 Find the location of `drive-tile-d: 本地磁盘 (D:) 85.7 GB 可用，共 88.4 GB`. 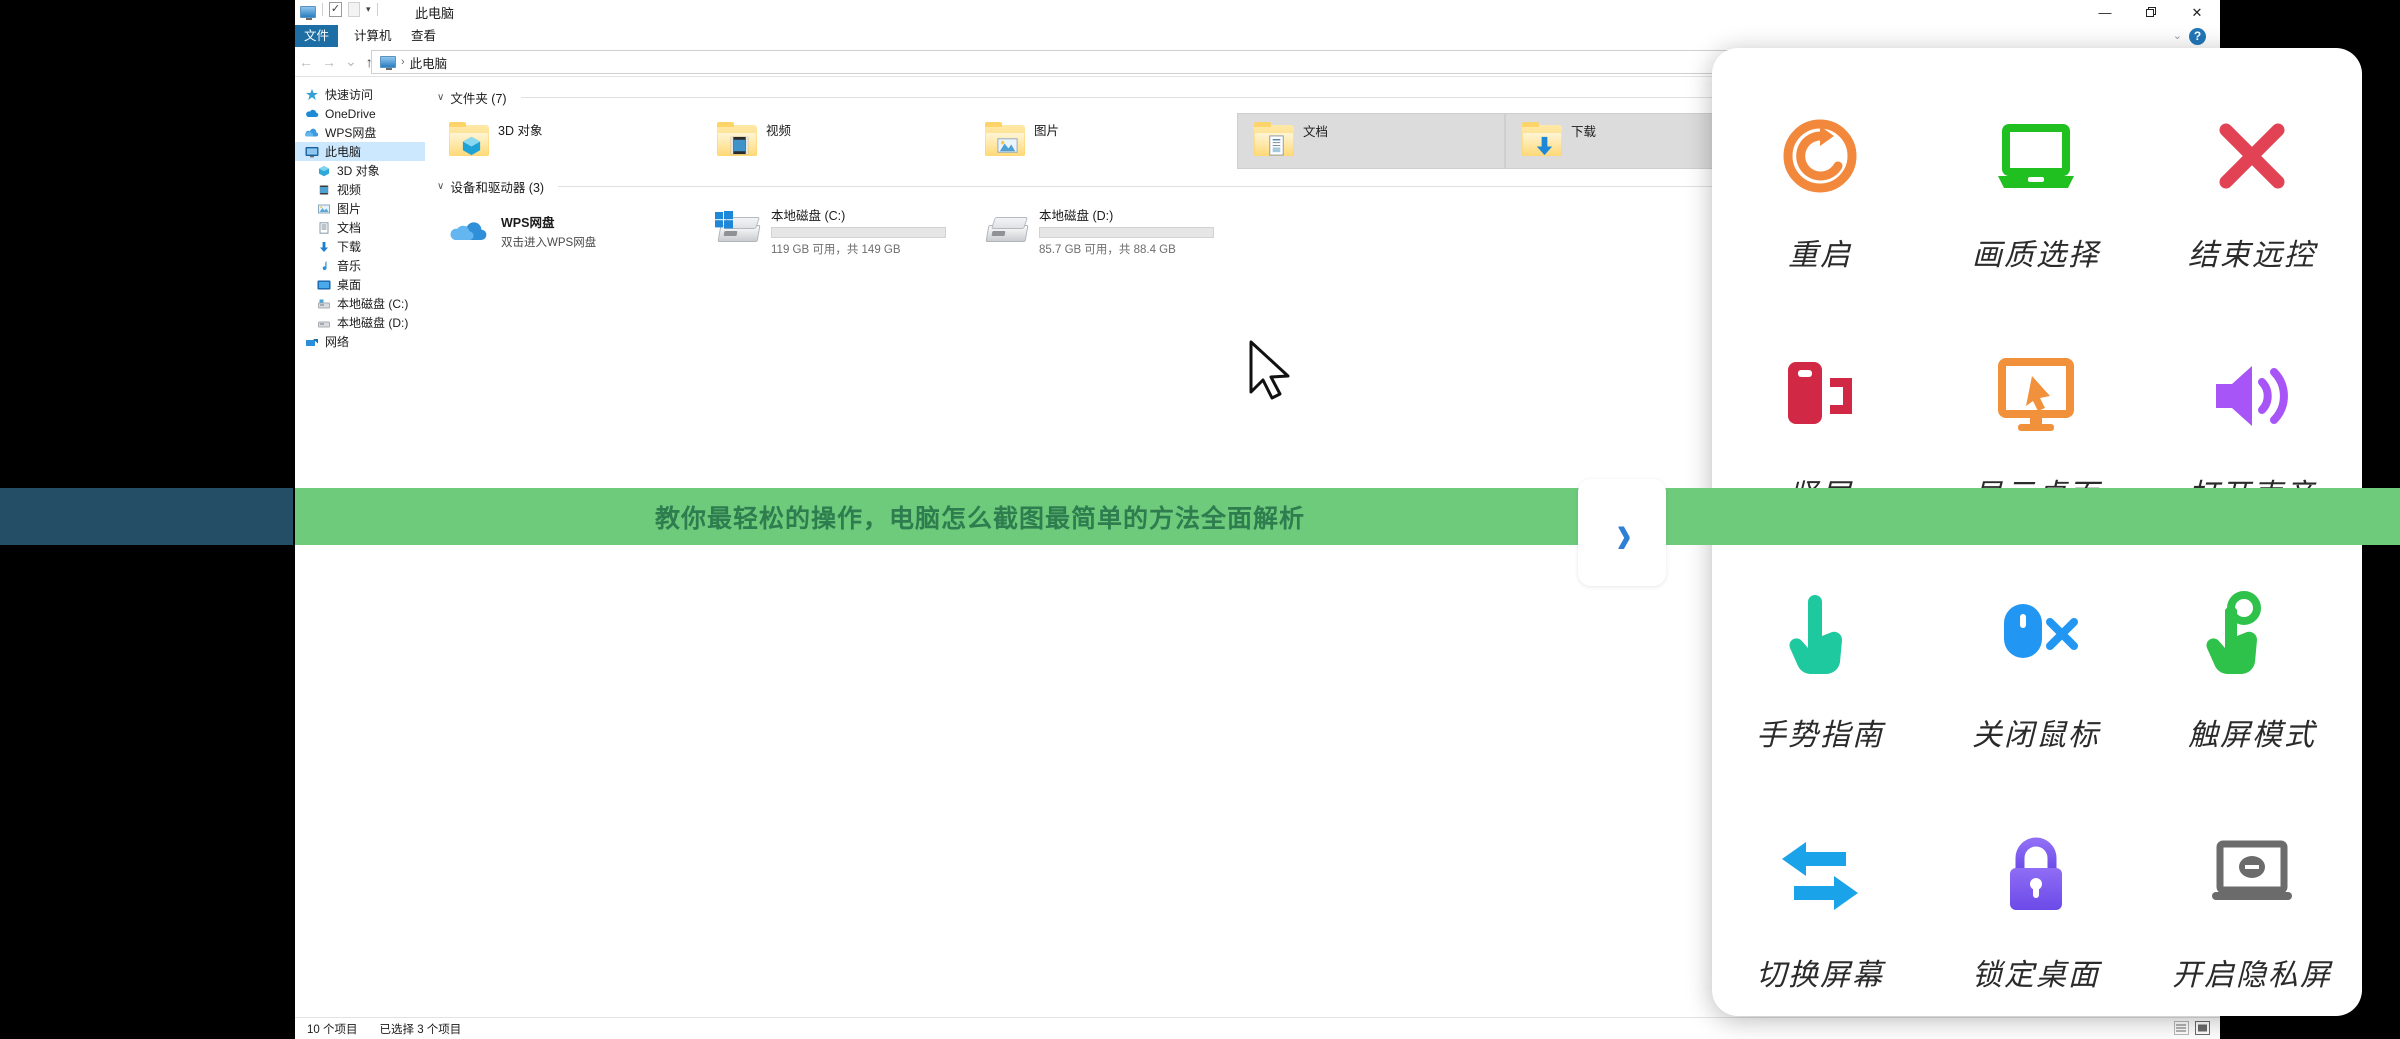

drive-tile-d: 本地磁盘 (D:) 85.7 GB 可用，共 88.4 GB is located at coordinates (1103, 231).